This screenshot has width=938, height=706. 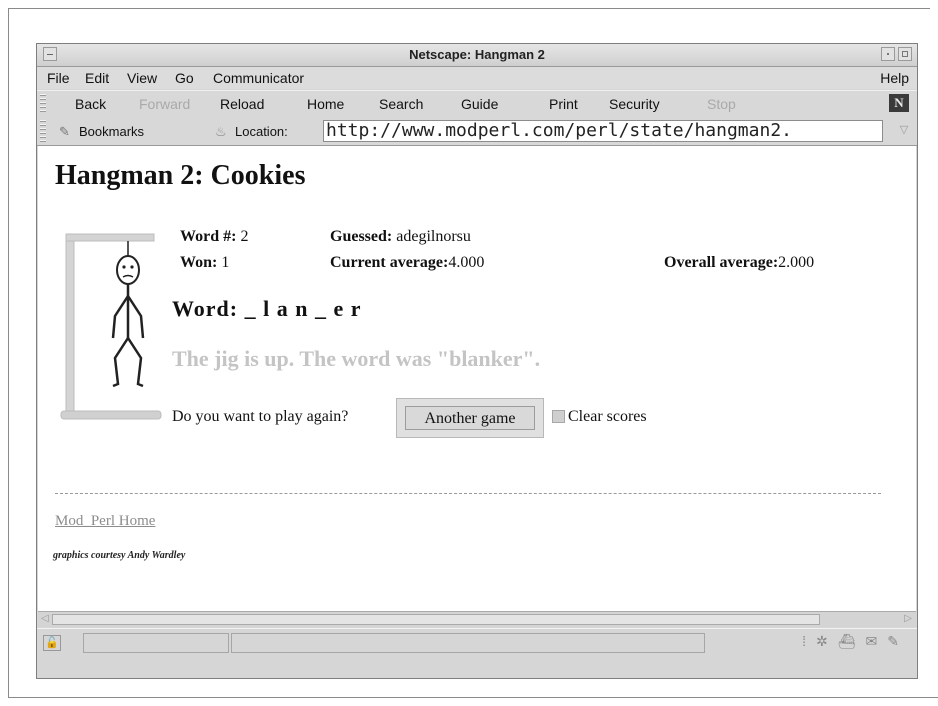 I want to click on word-number-value: 2, so click(x=244, y=236).